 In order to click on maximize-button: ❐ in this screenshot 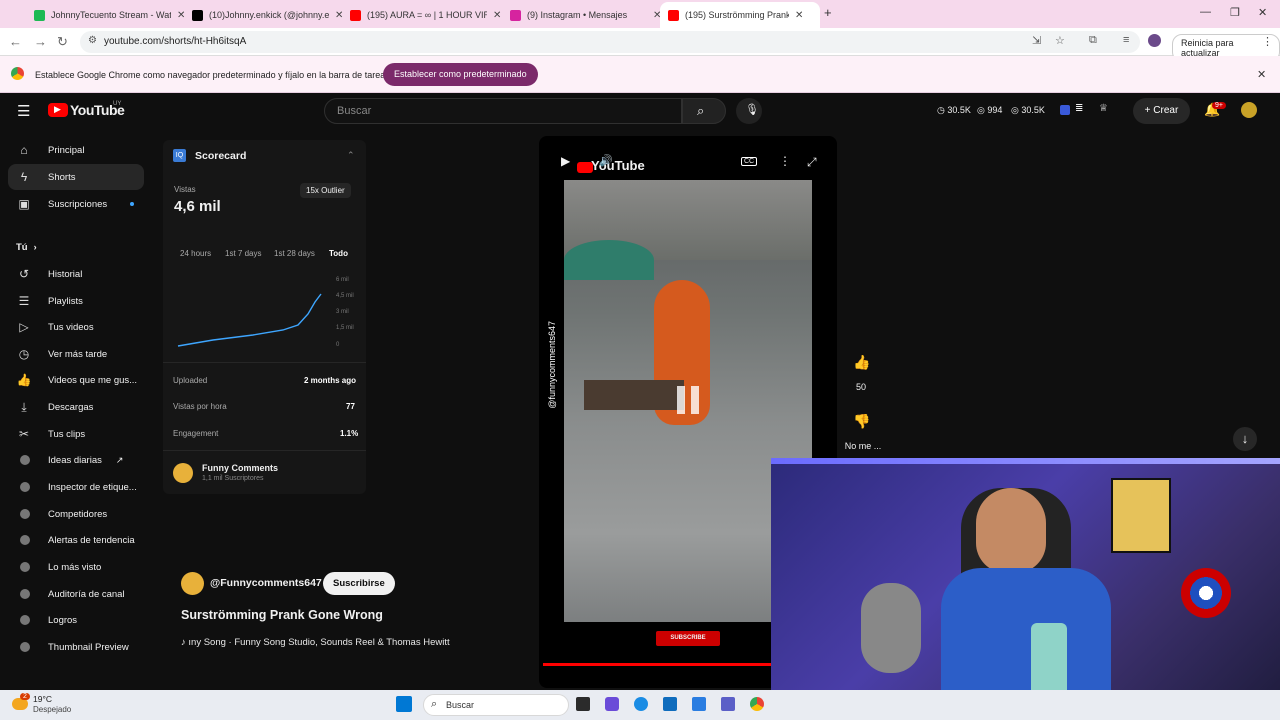, I will do `click(1235, 12)`.